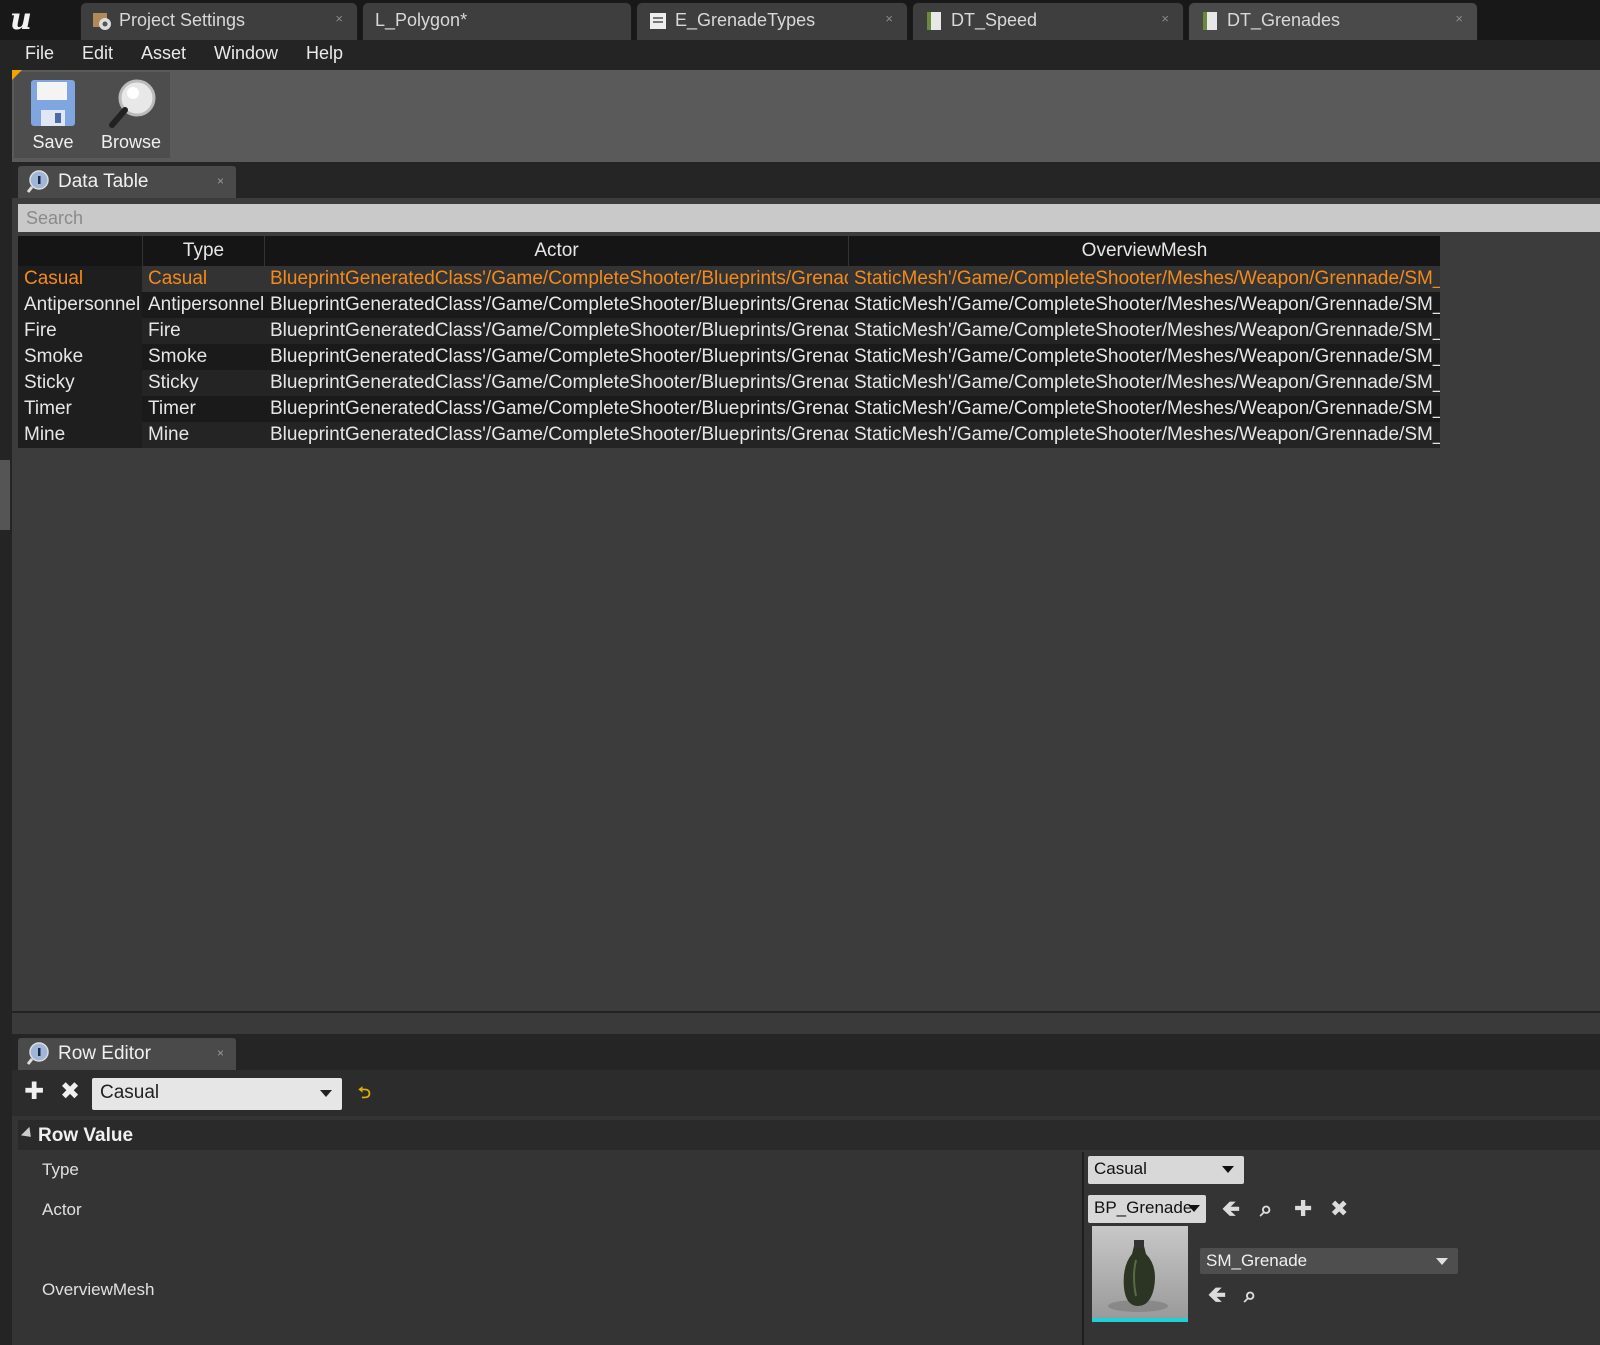 The height and width of the screenshot is (1345, 1600). What do you see at coordinates (203, 357) in the screenshot?
I see `type-cell: Smoke` at bounding box center [203, 357].